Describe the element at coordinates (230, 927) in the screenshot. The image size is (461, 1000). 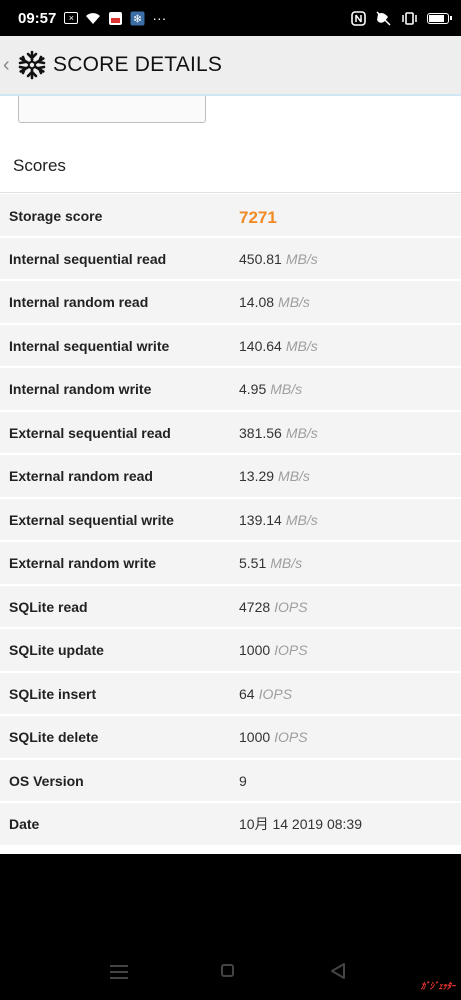
I see `navigation-bar: ｶﾞｼﾞｪｯﾀｰ` at that location.